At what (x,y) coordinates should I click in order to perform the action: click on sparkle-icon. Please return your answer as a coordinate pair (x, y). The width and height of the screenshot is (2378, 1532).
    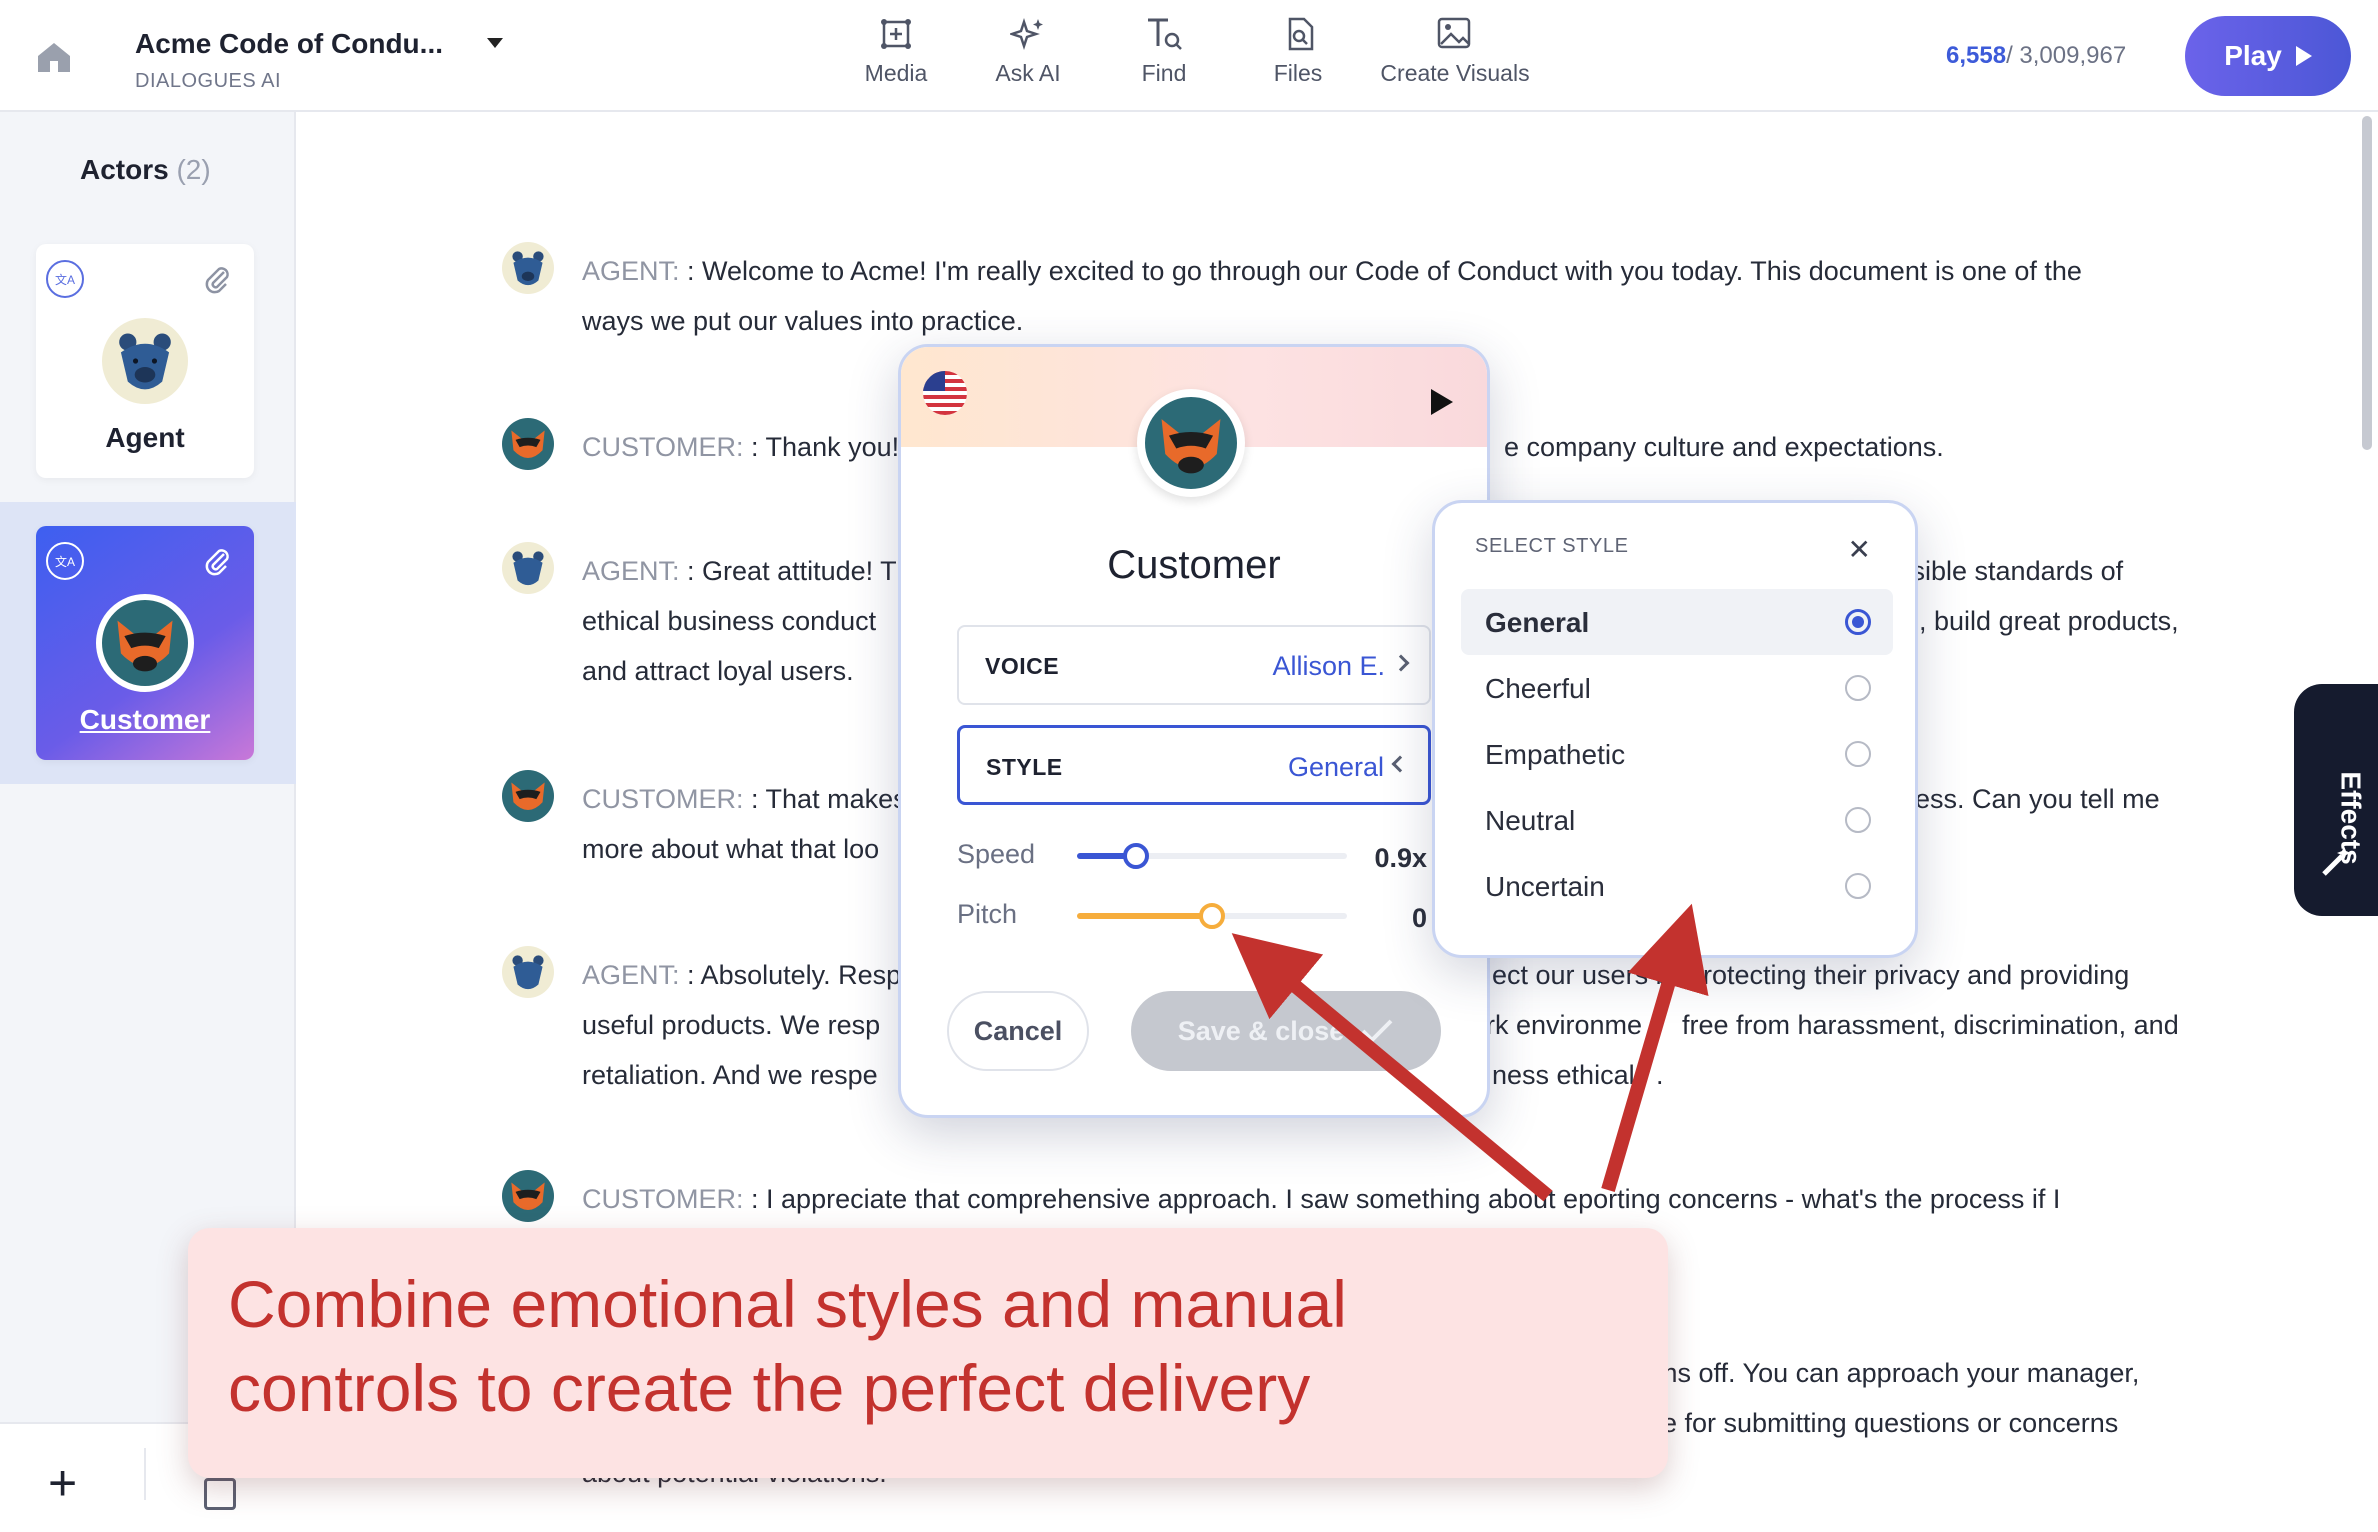
    Looking at the image, I should click on (1026, 34).